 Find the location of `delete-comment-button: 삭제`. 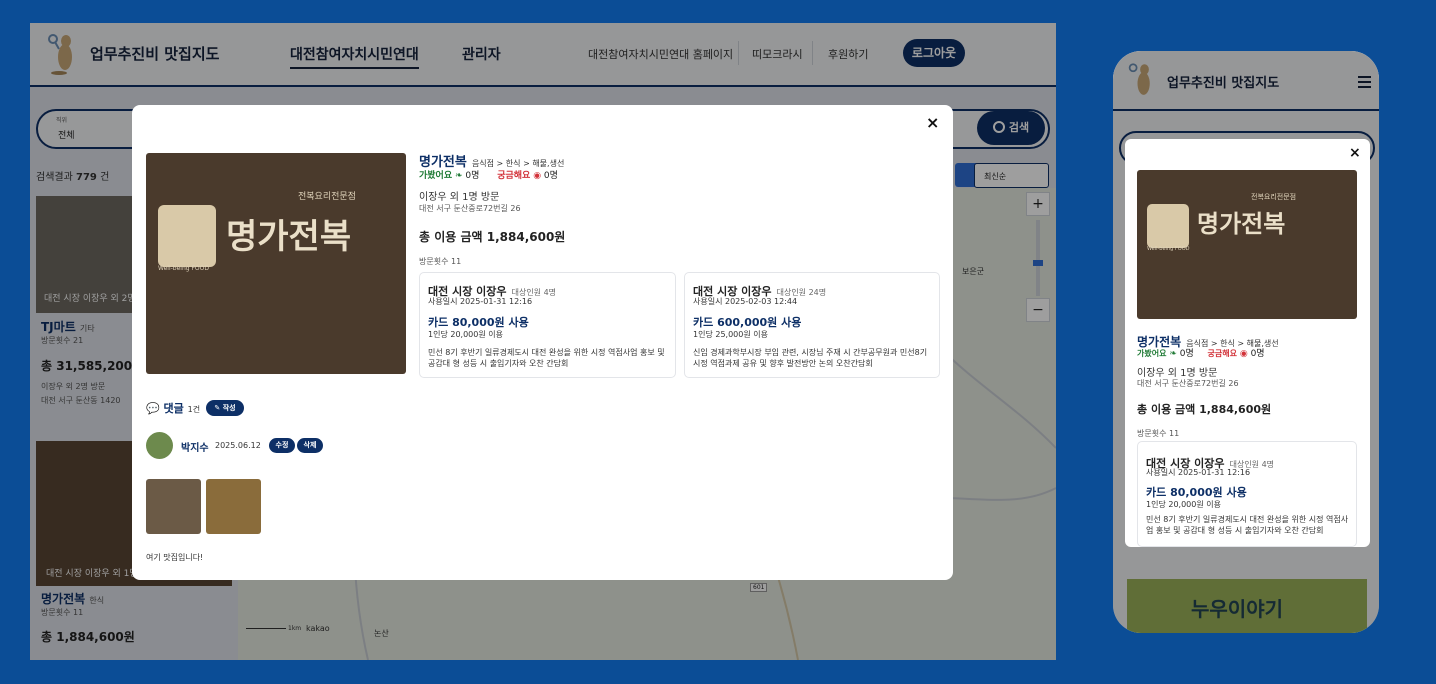

delete-comment-button: 삭제 is located at coordinates (310, 445).